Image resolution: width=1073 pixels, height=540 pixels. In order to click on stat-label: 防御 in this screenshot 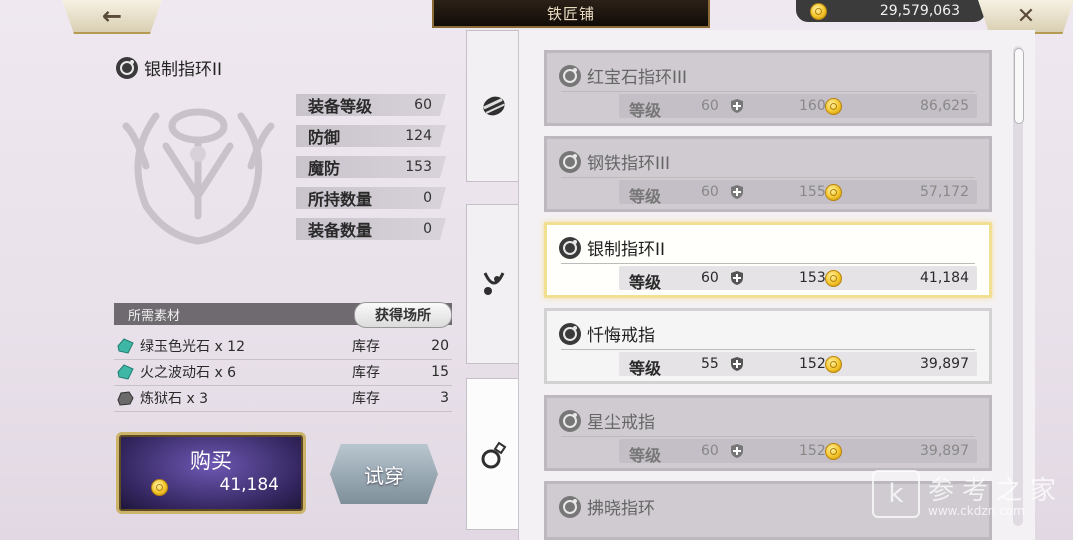, I will do `click(324, 137)`.